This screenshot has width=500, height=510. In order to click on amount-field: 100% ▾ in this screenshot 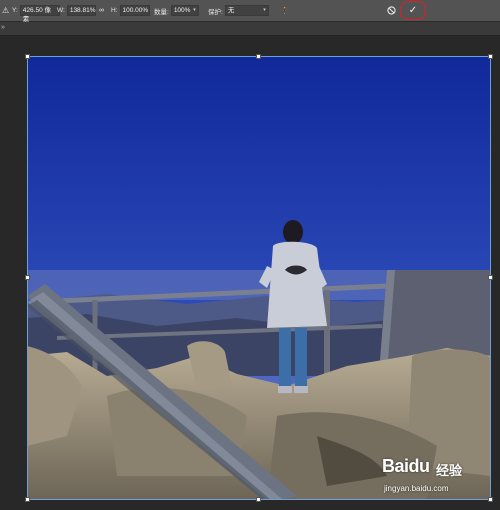, I will do `click(184, 10)`.